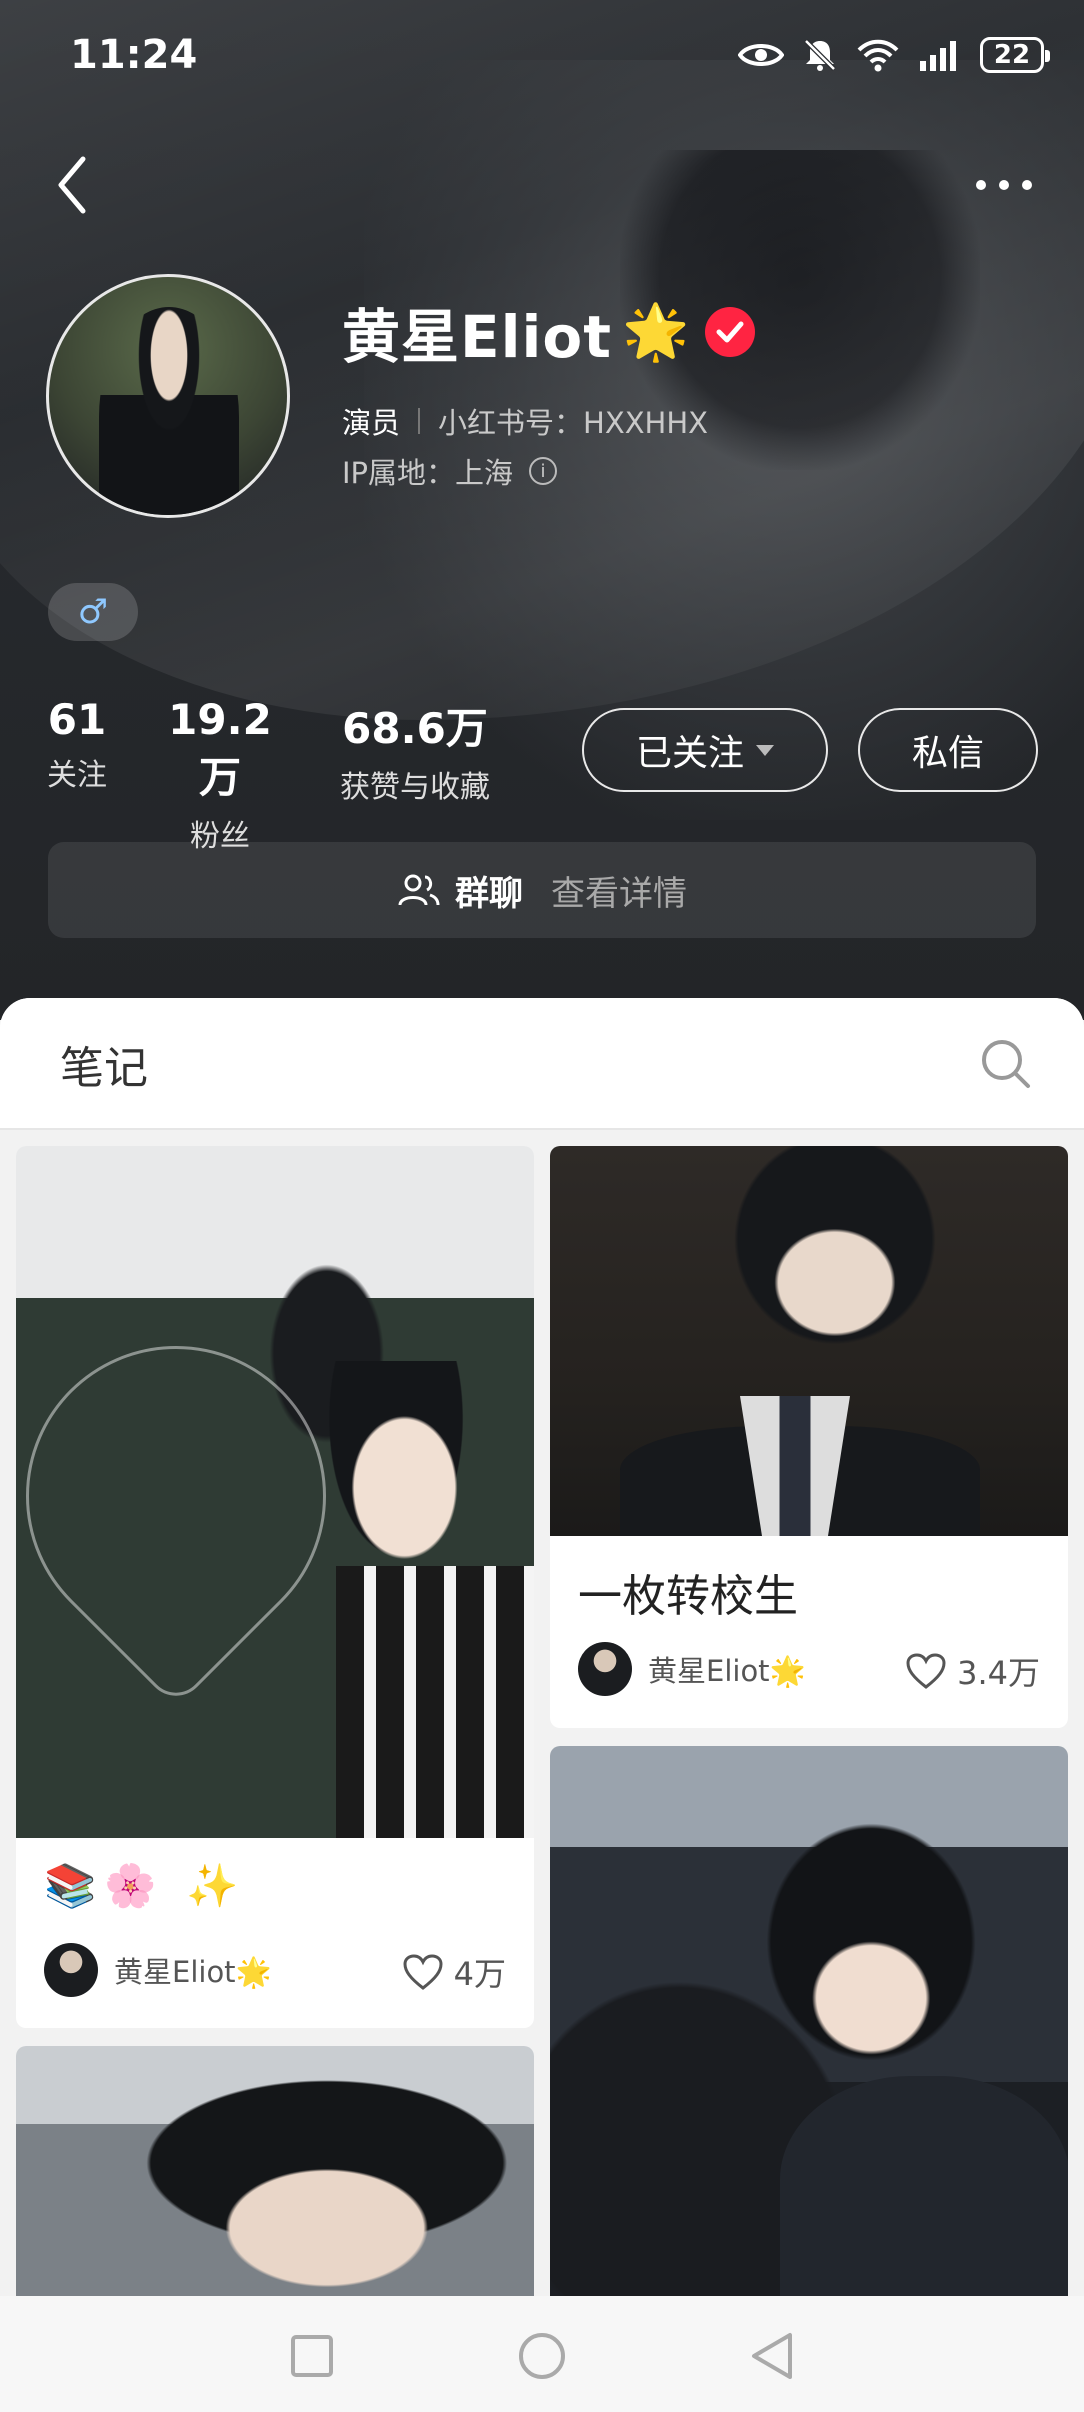 The image size is (1084, 2412). I want to click on stat-fans-value: 19.2万, so click(220, 748).